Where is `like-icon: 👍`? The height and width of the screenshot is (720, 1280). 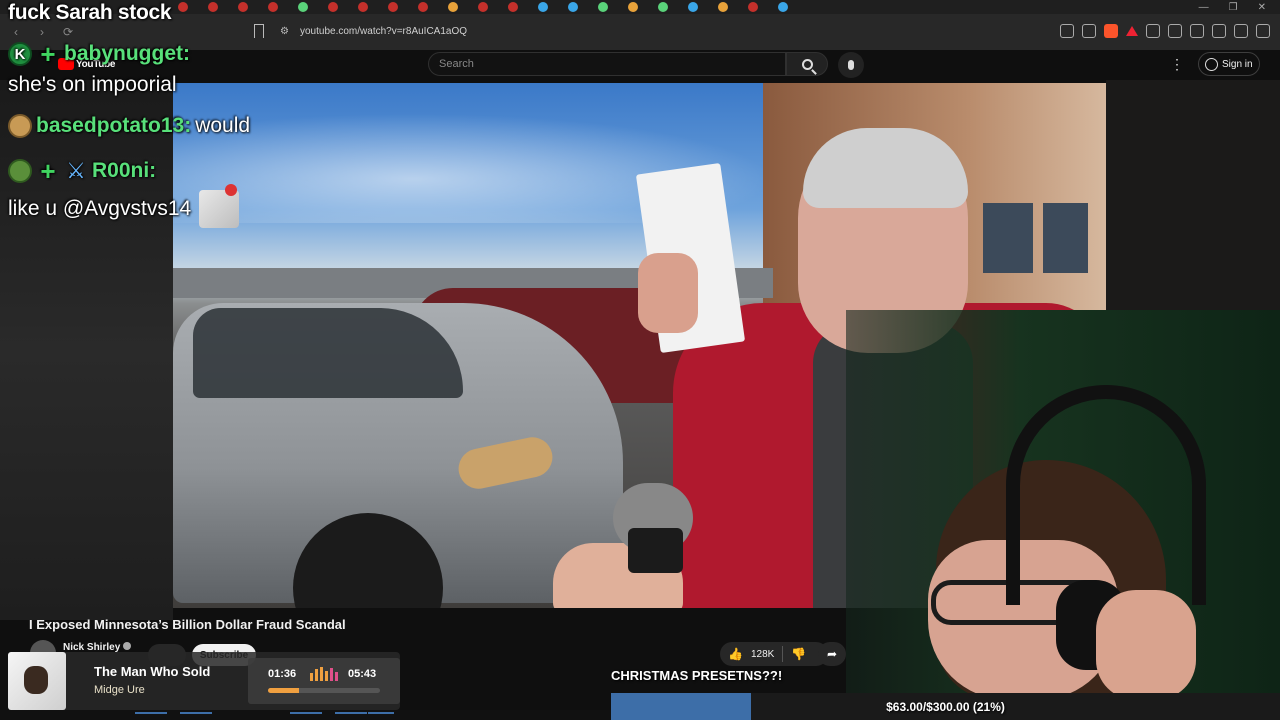
like-icon: 👍 is located at coordinates (735, 654).